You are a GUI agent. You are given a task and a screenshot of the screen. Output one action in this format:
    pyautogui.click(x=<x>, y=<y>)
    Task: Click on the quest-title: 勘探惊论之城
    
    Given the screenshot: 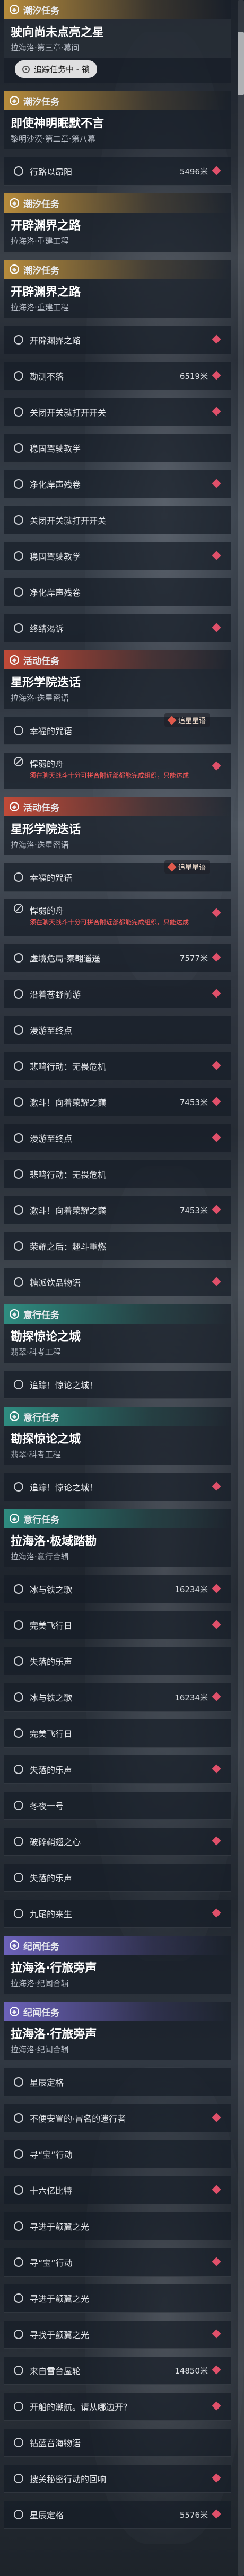 What is the action you would take?
    pyautogui.click(x=46, y=1337)
    